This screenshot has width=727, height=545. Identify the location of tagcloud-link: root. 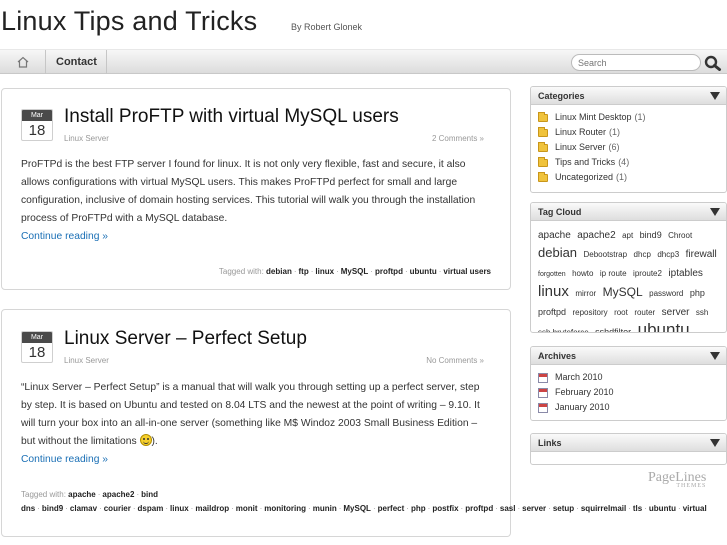
(621, 312).